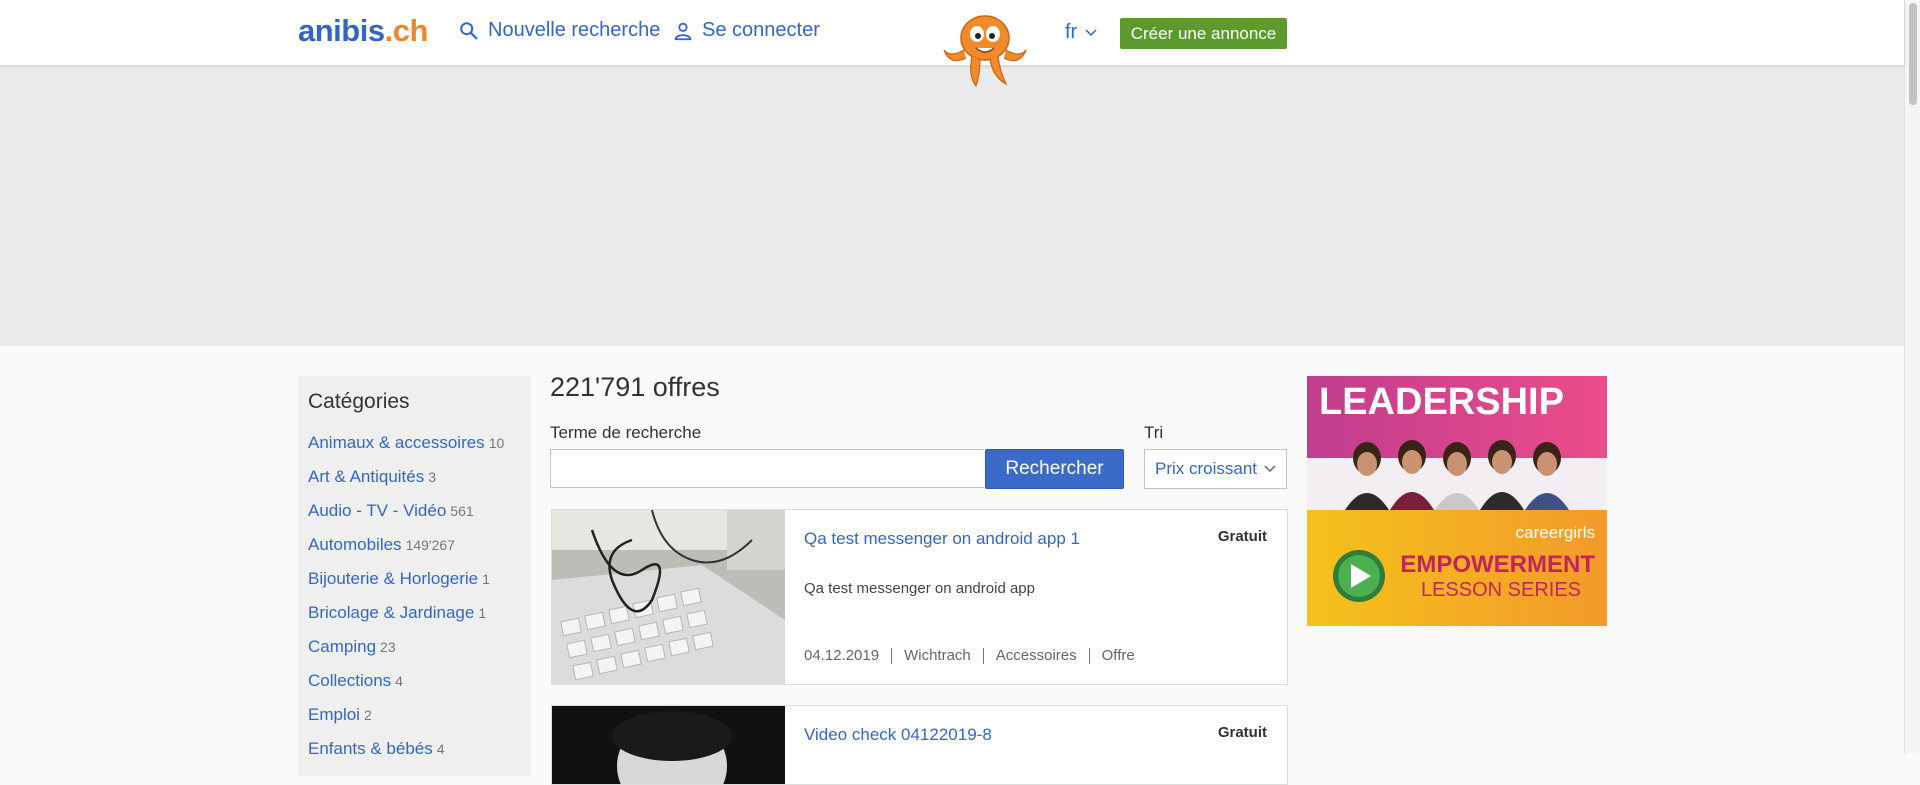  I want to click on keyboard-photo-icon, so click(668, 597).